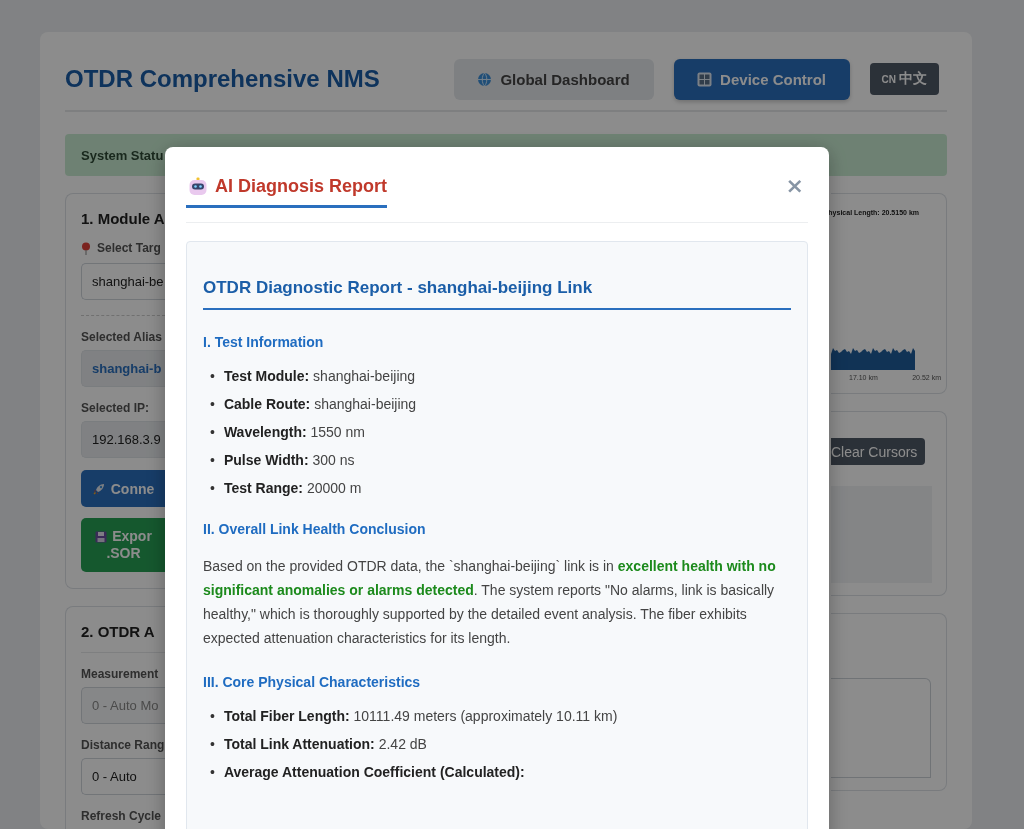  I want to click on pin-icon, so click(86, 248).